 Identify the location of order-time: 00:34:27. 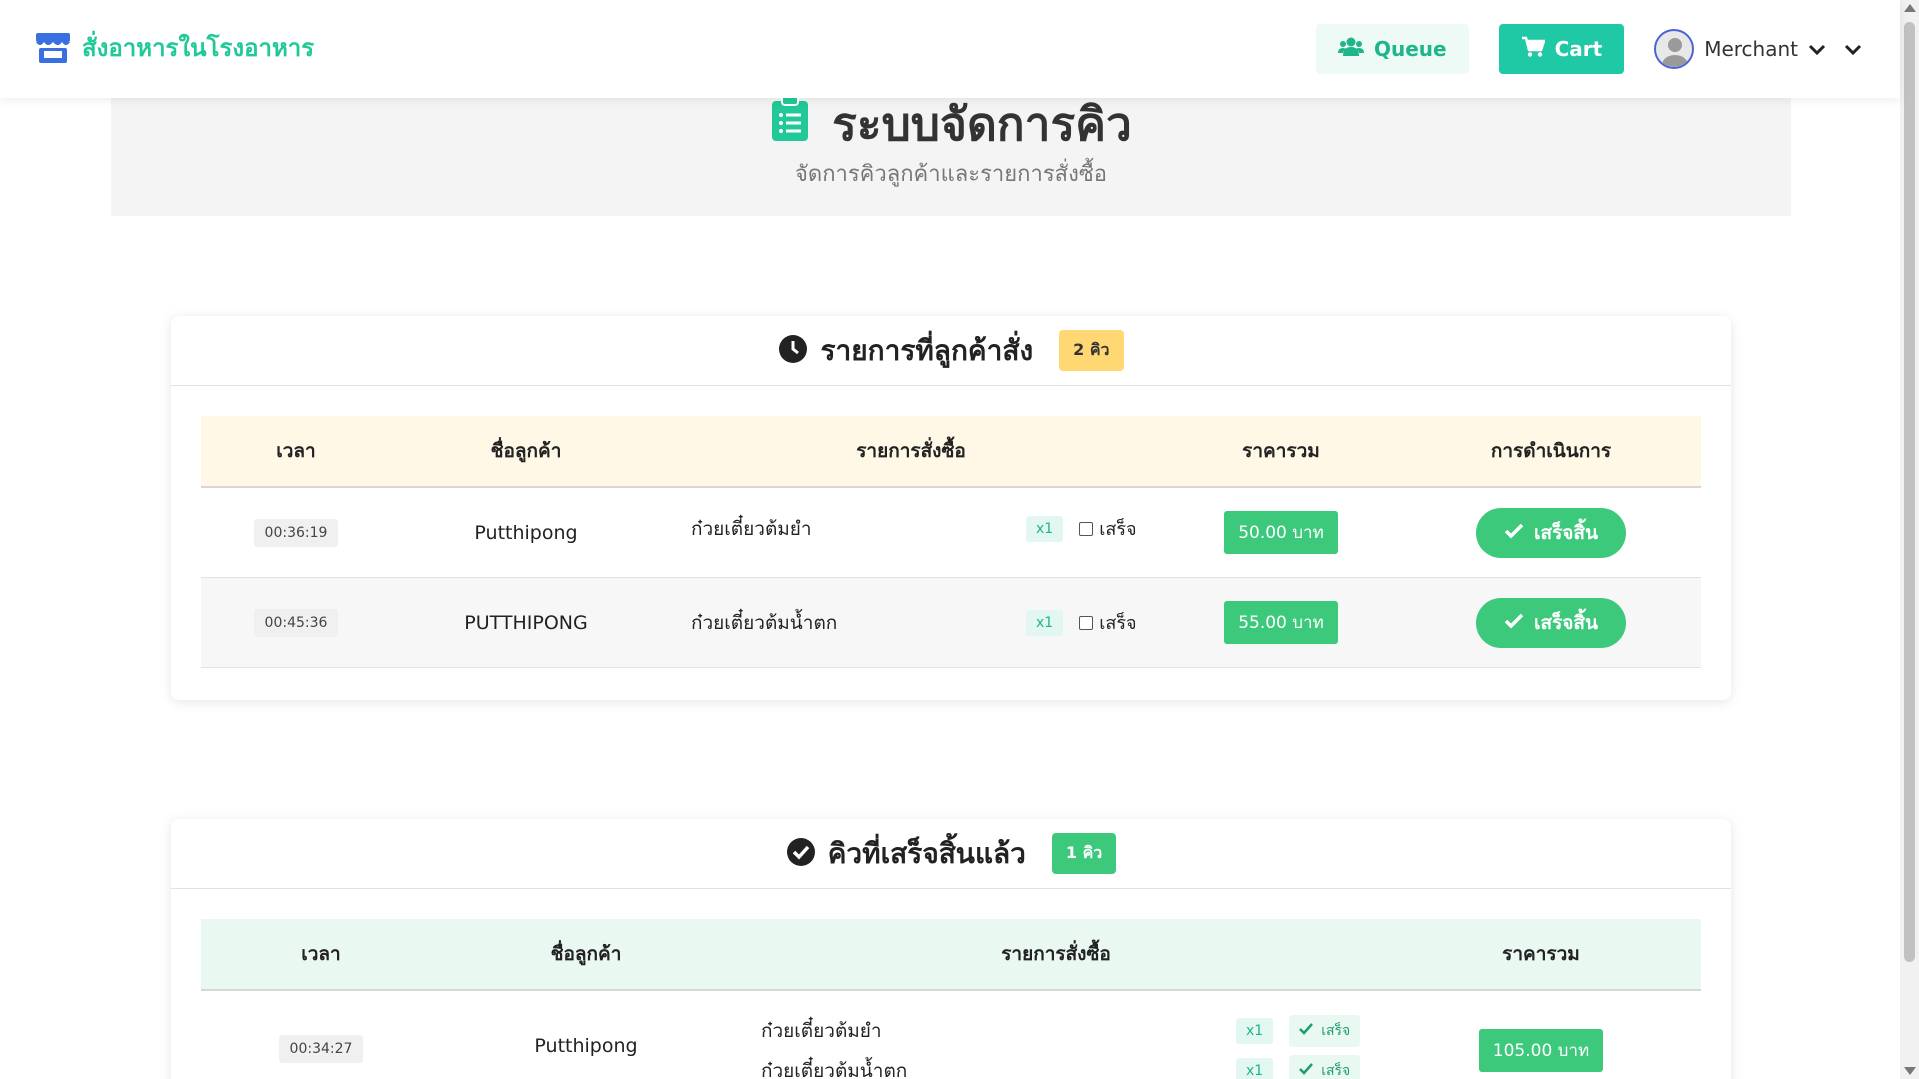
(321, 1049).